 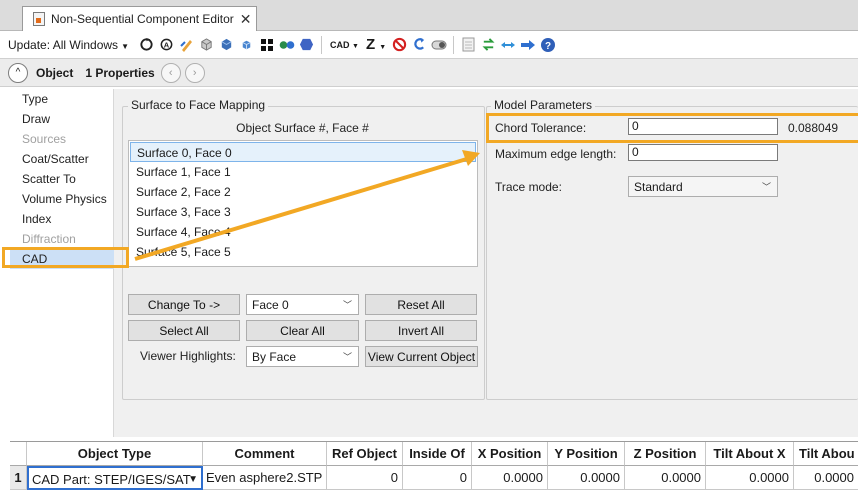 I want to click on header-x-position: X Position, so click(x=510, y=454).